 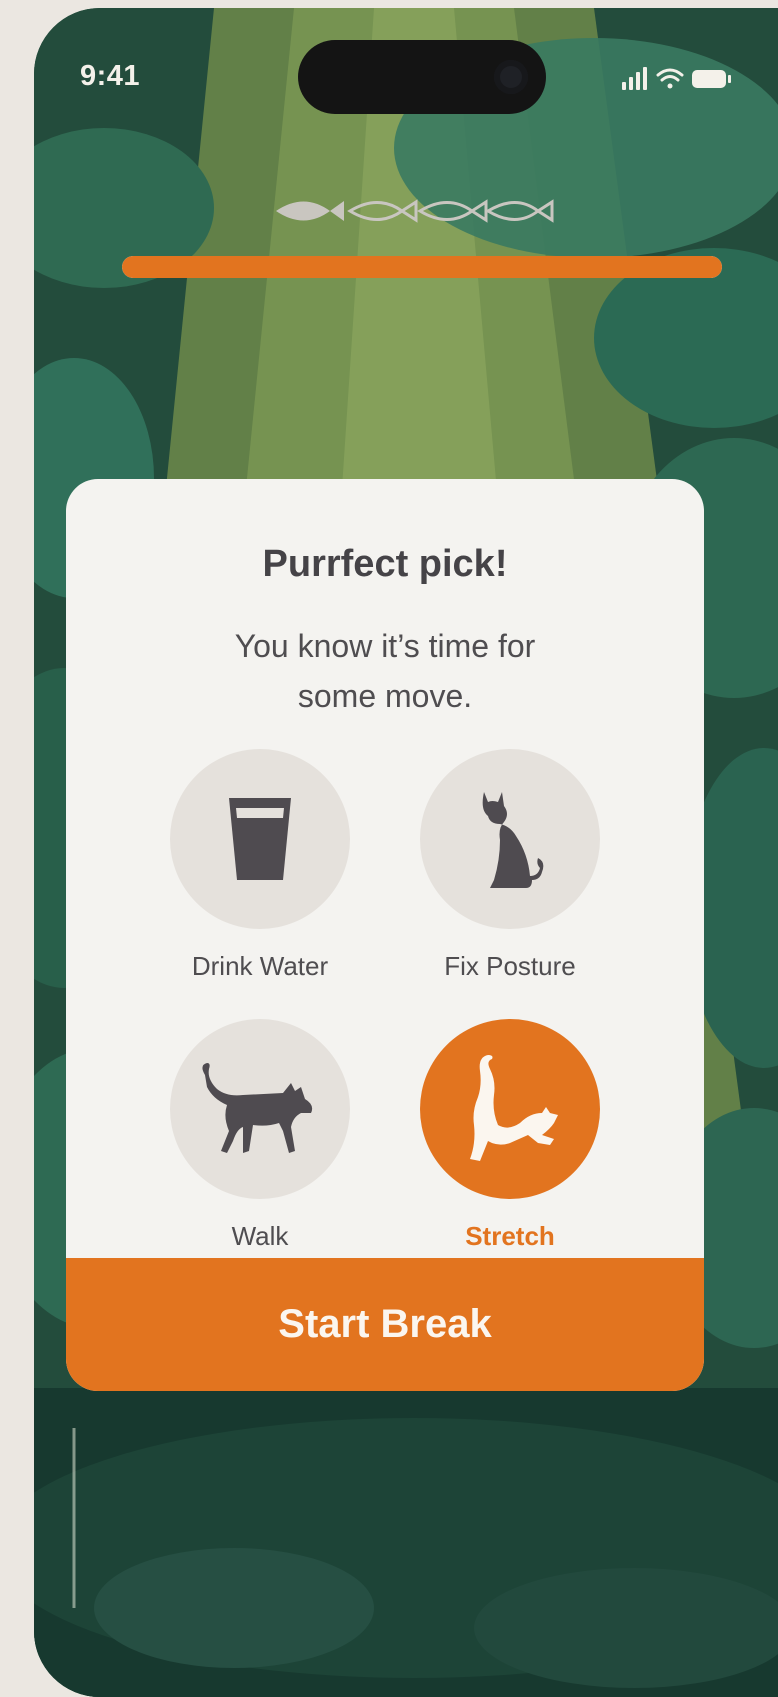 I want to click on option-fix-posture: Fix Posture, so click(x=510, y=865).